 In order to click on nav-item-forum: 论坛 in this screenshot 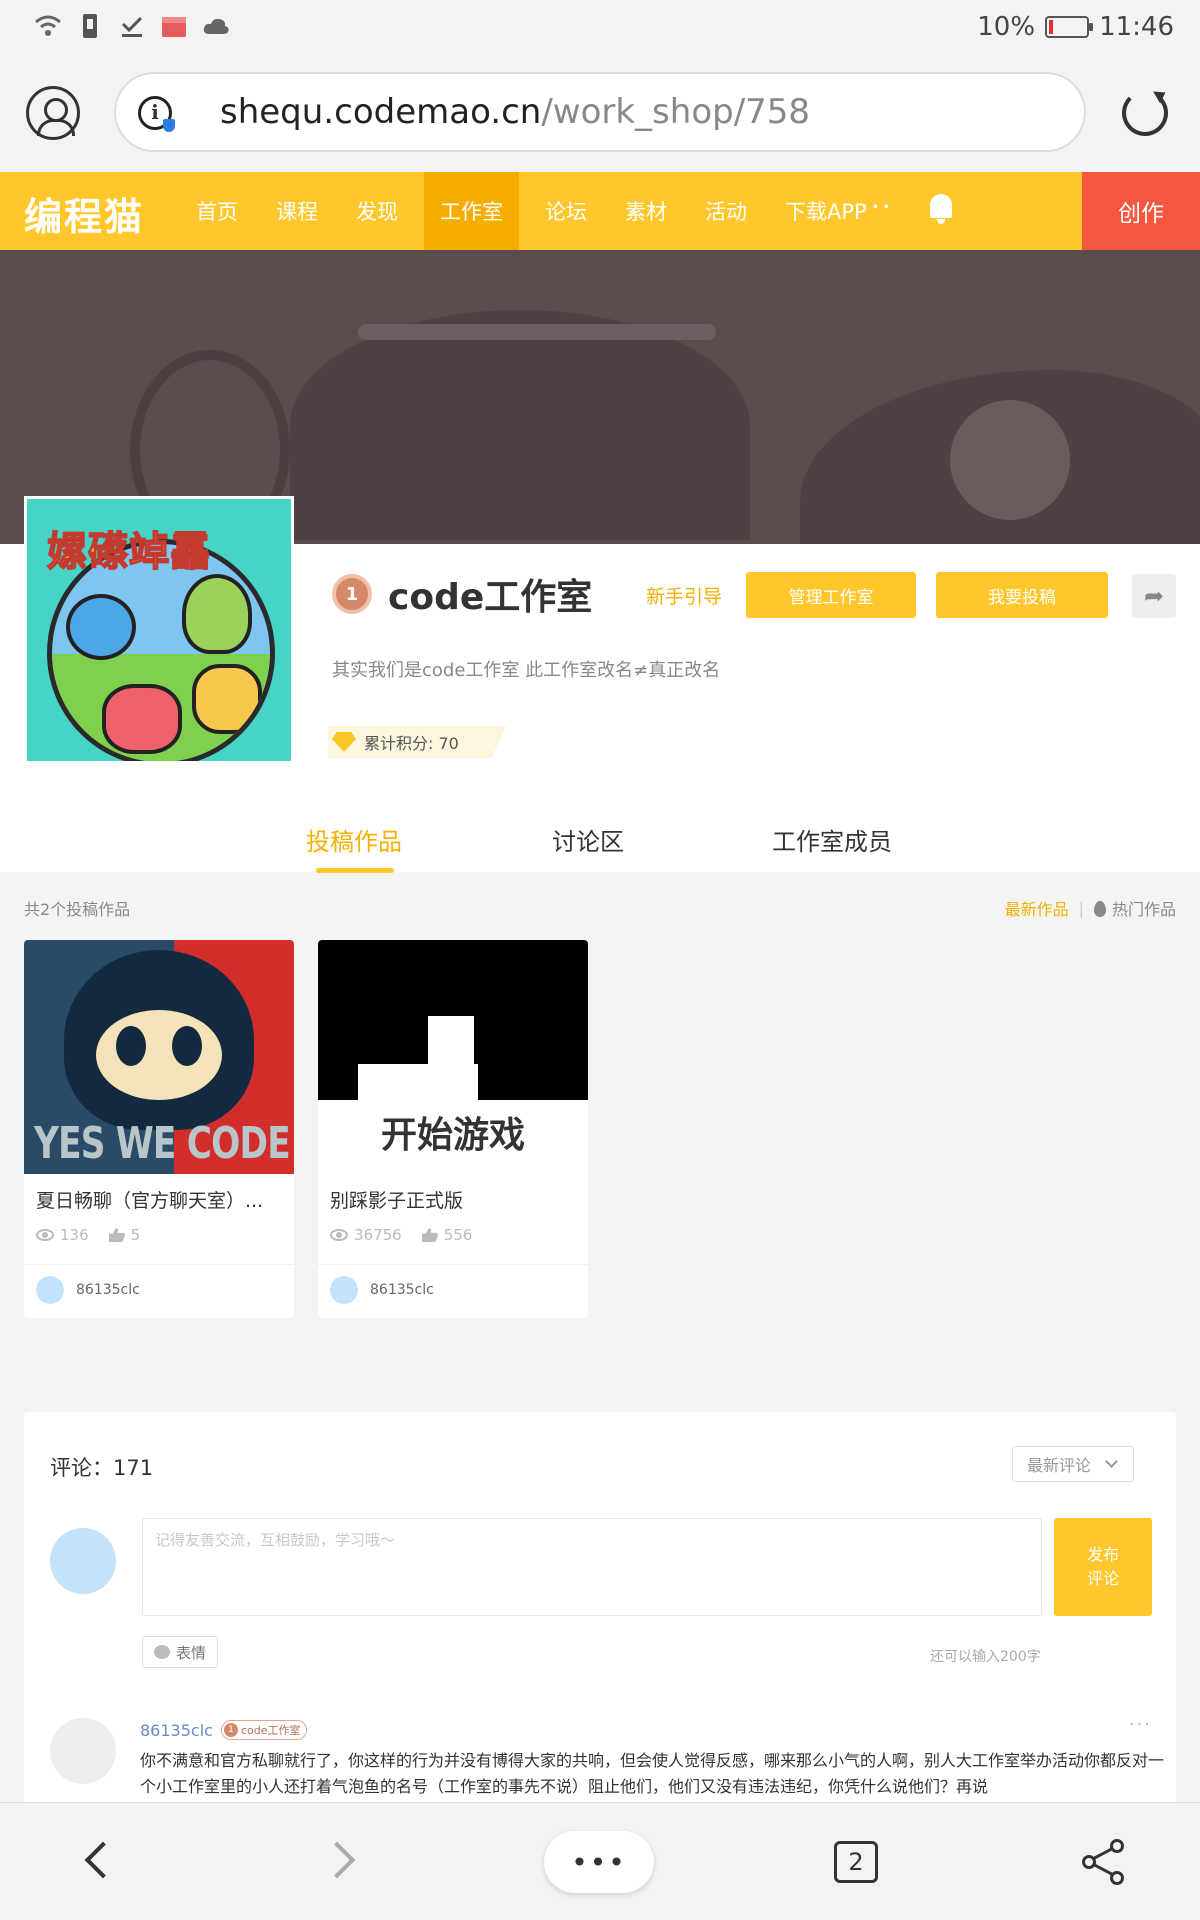, I will do `click(566, 211)`.